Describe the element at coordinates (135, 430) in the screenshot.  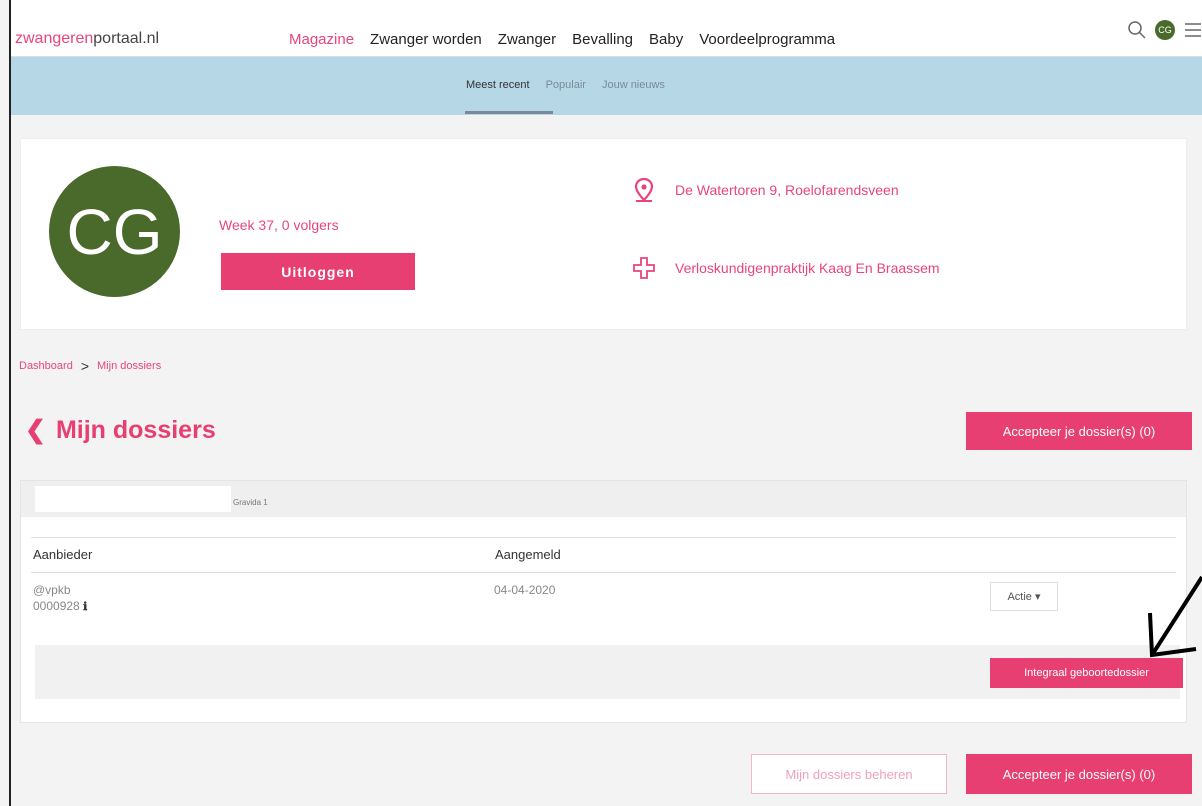
I see `page-title-text: Mijn dossiers` at that location.